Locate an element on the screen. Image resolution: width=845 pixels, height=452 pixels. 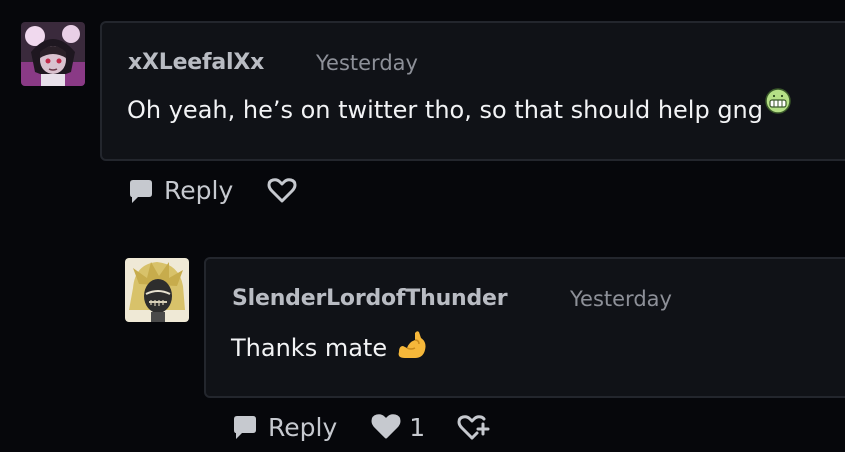
comment-text-body: Thanks mate is located at coordinates (309, 348).